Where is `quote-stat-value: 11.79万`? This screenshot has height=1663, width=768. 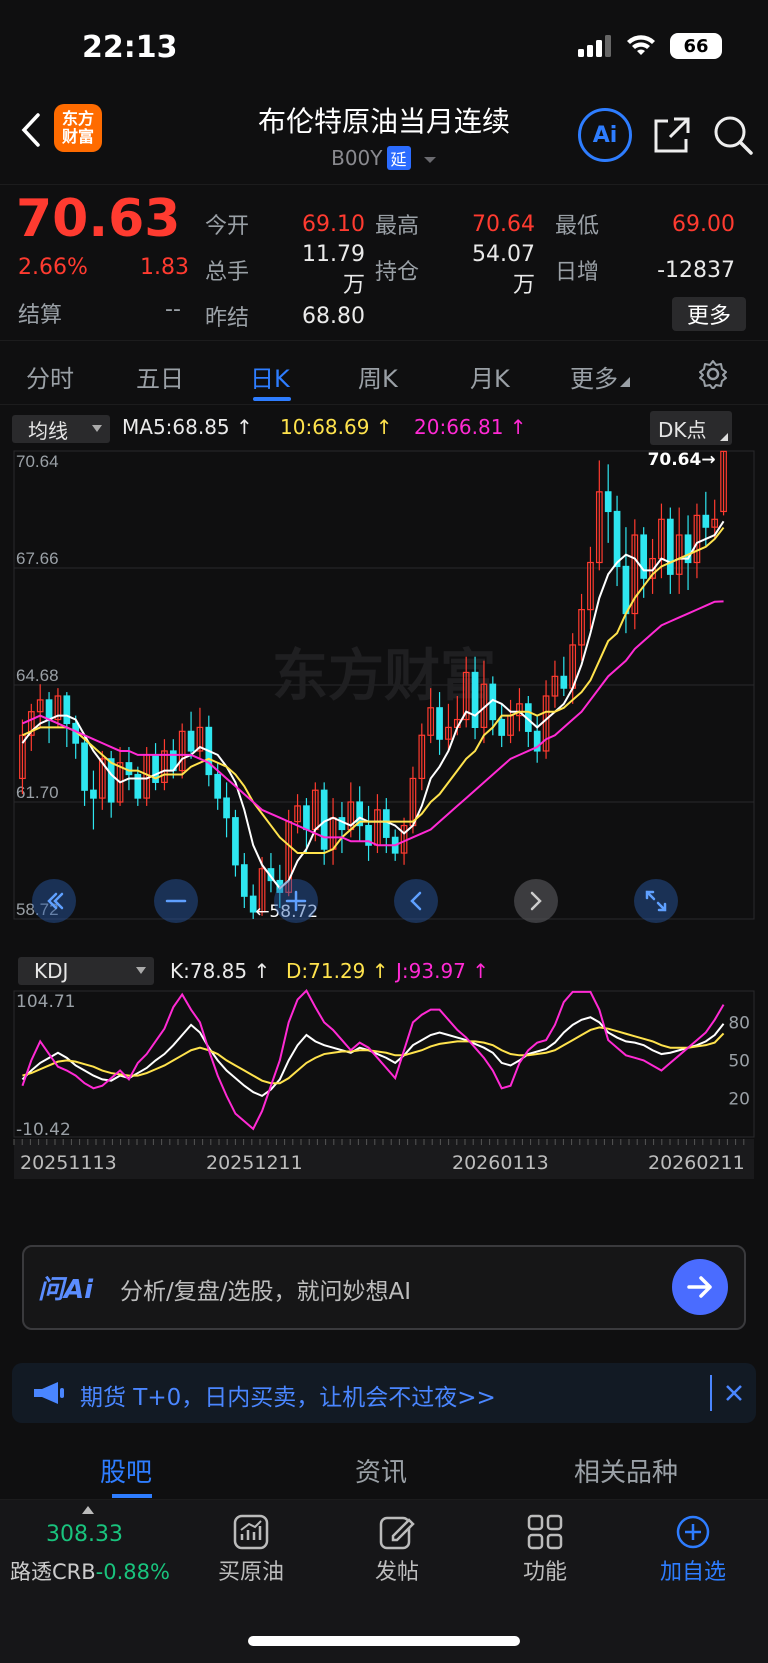 quote-stat-value: 11.79万 is located at coordinates (333, 269).